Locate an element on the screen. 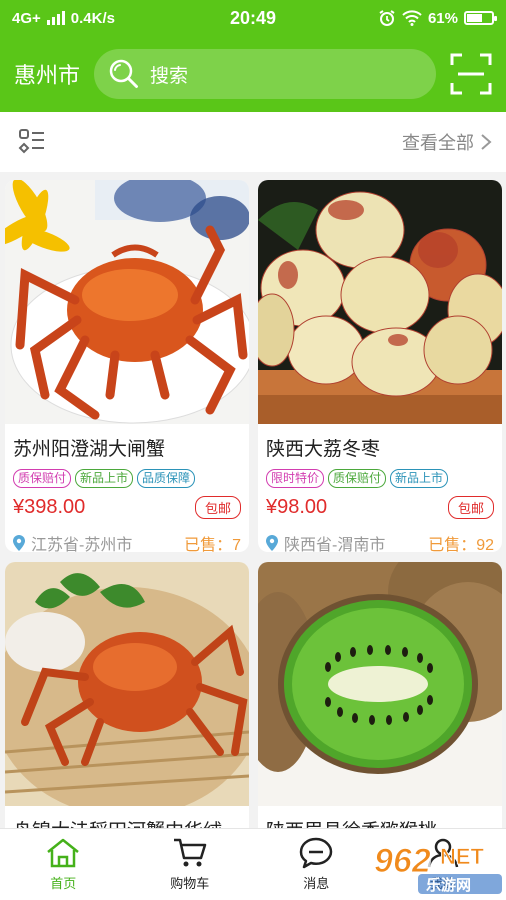 Image resolution: width=506 pixels, height=900 pixels. crab-steamer-photo is located at coordinates (127, 684).